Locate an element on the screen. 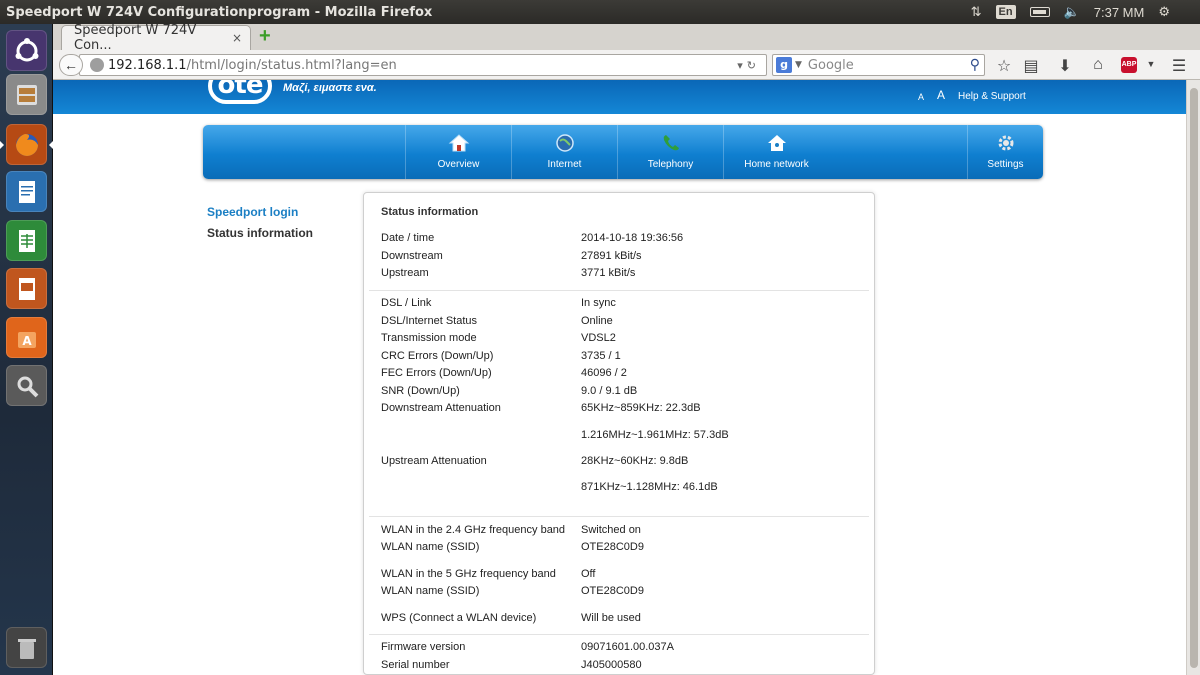  indicator-area: ⇅ En 🔈 7:37 MM ⚙ is located at coordinates (1085, 12).